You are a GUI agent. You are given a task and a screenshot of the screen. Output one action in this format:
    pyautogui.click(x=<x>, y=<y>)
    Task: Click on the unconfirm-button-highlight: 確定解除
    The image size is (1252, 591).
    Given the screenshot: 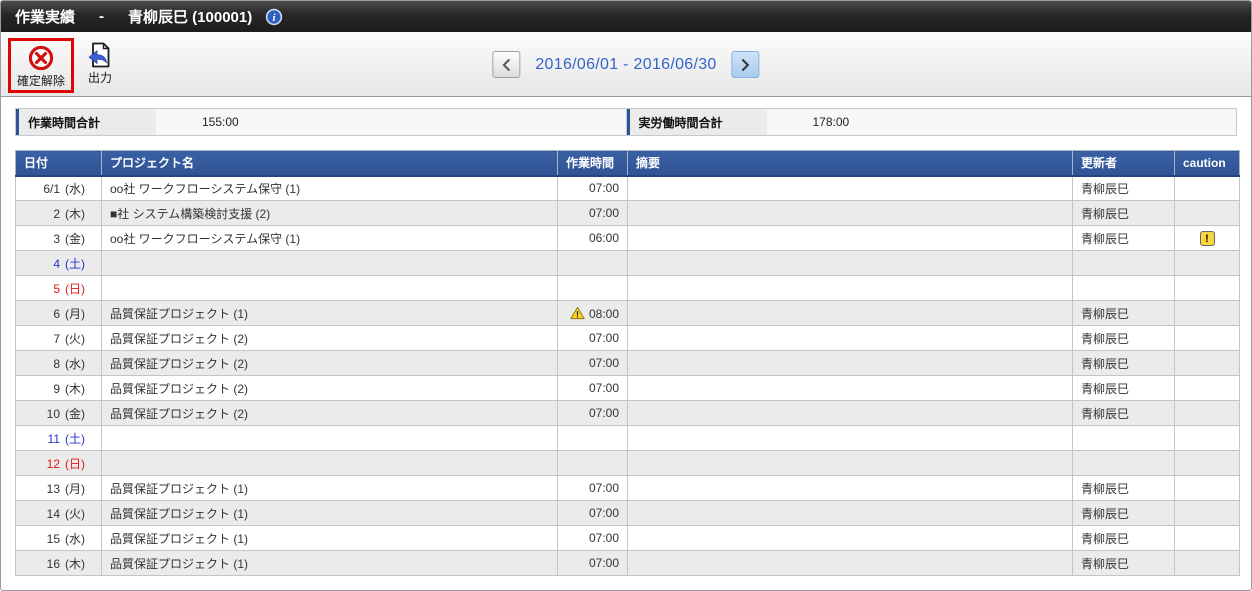 What is the action you would take?
    pyautogui.click(x=41, y=65)
    